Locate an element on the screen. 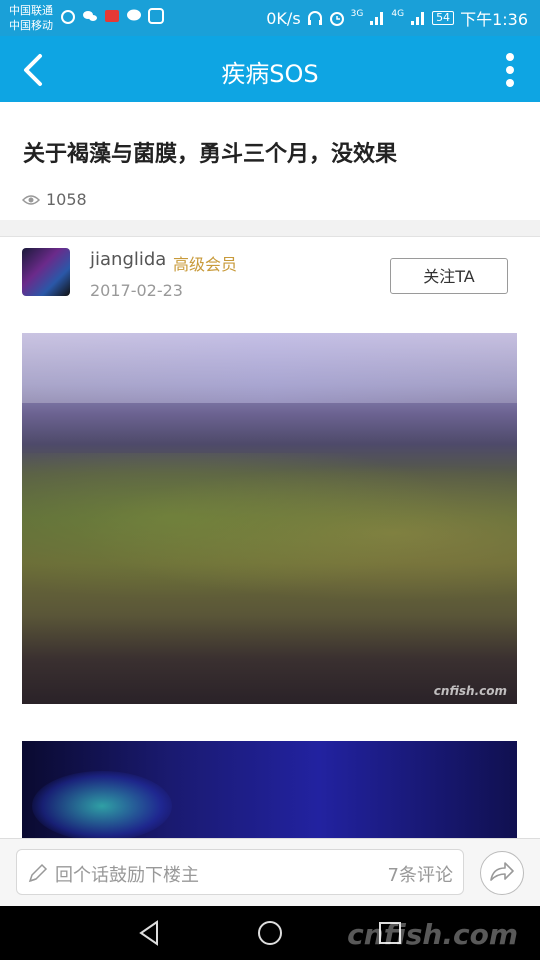 The width and height of the screenshot is (540, 960). battery-level: 54 is located at coordinates (443, 18).